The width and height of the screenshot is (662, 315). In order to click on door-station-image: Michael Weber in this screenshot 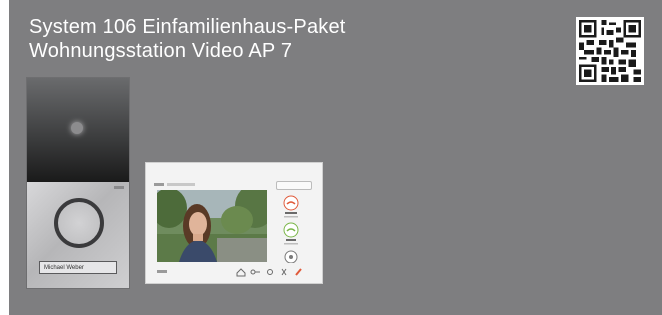, I will do `click(78, 183)`.